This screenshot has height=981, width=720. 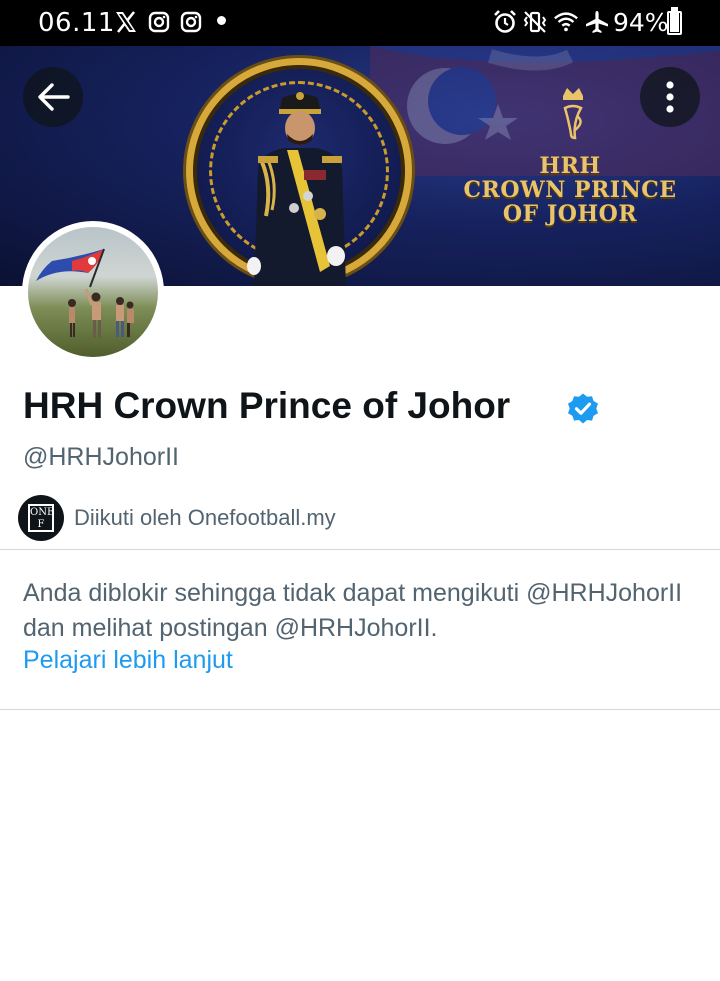 What do you see at coordinates (267, 405) in the screenshot?
I see `profile-name: HRH Crown Prince of Johor` at bounding box center [267, 405].